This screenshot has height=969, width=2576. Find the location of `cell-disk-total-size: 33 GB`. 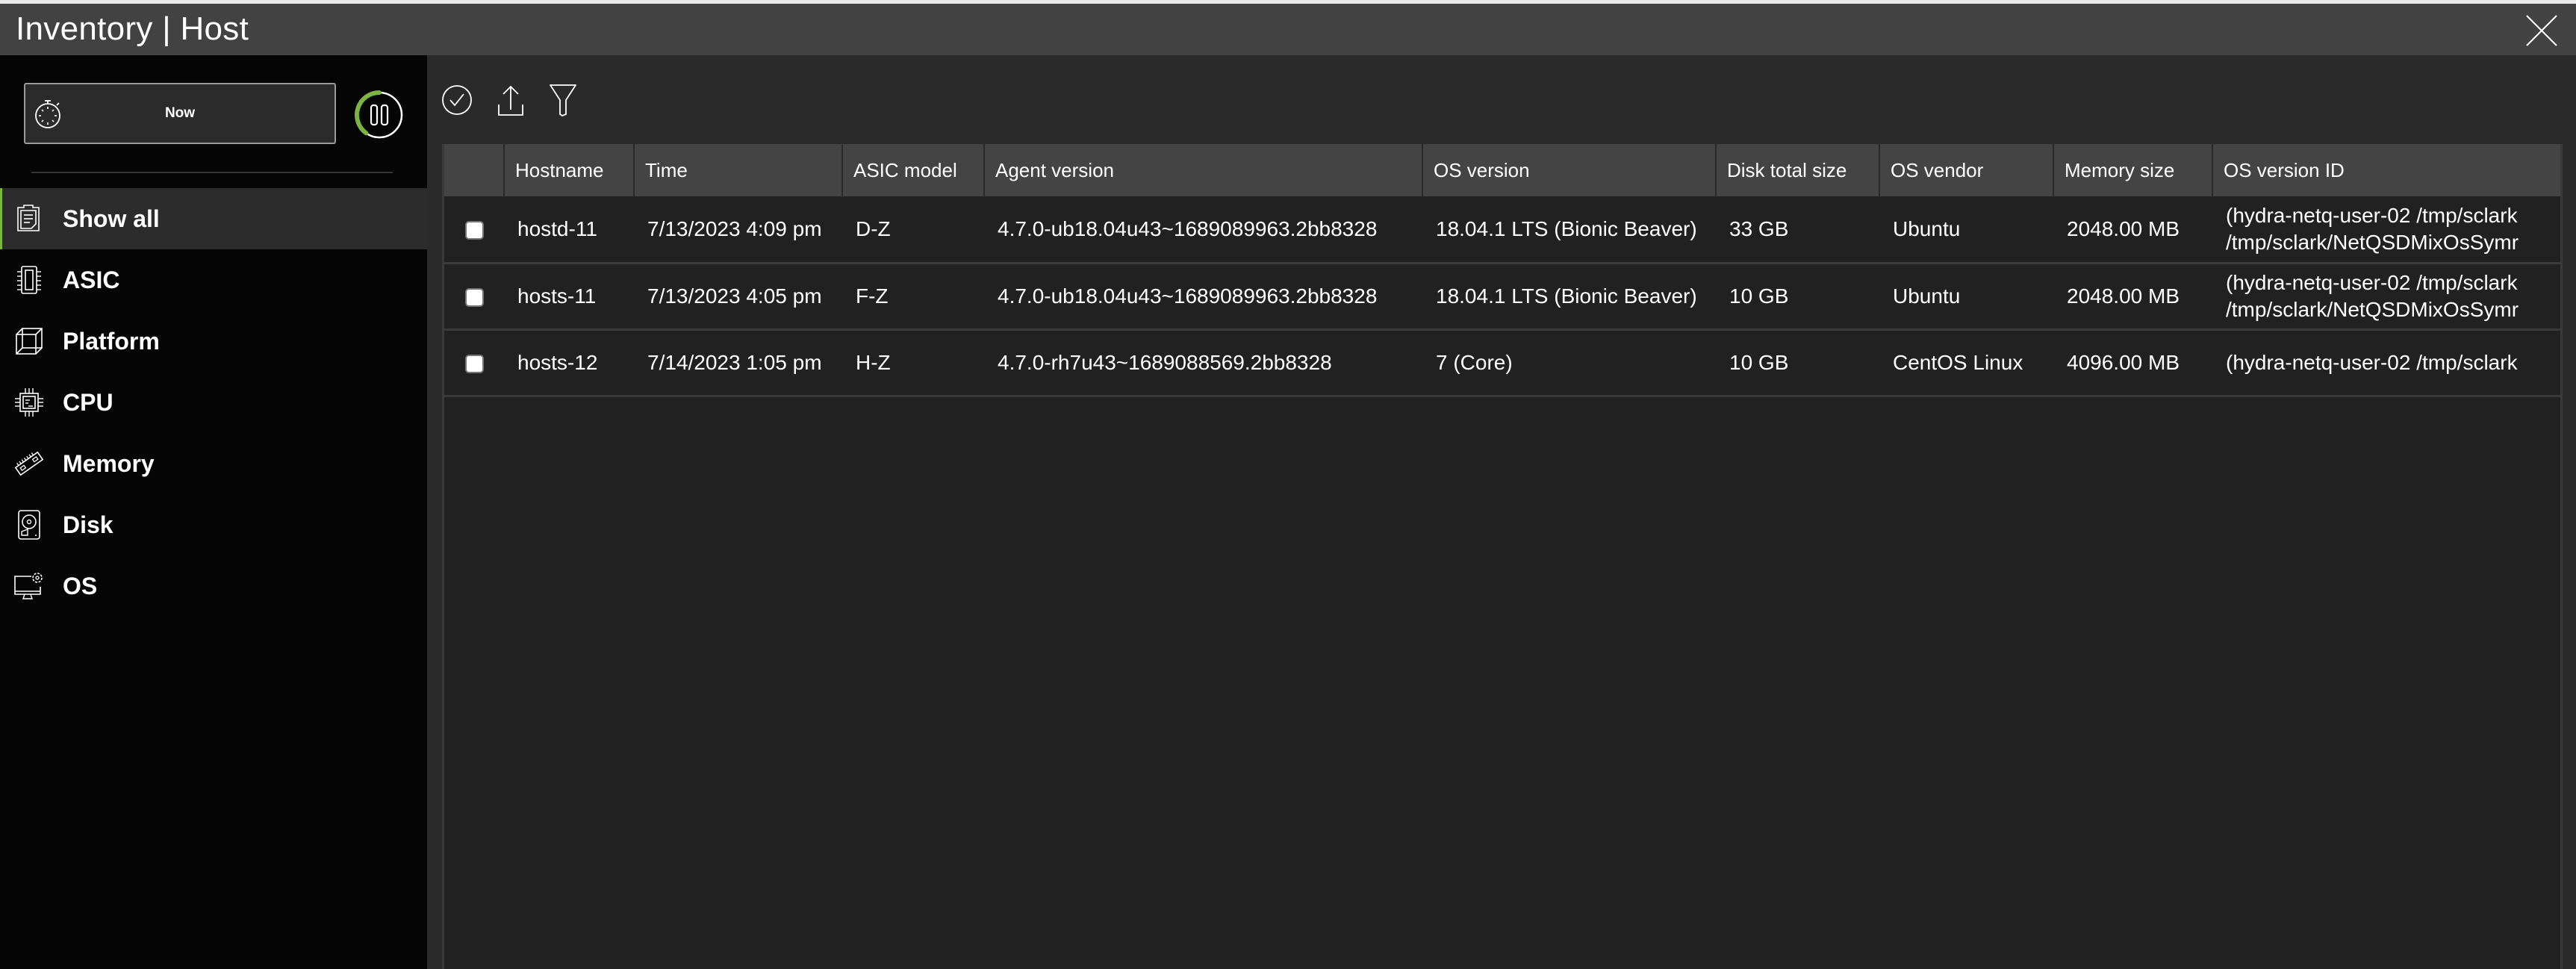

cell-disk-total-size: 33 GB is located at coordinates (1797, 230).